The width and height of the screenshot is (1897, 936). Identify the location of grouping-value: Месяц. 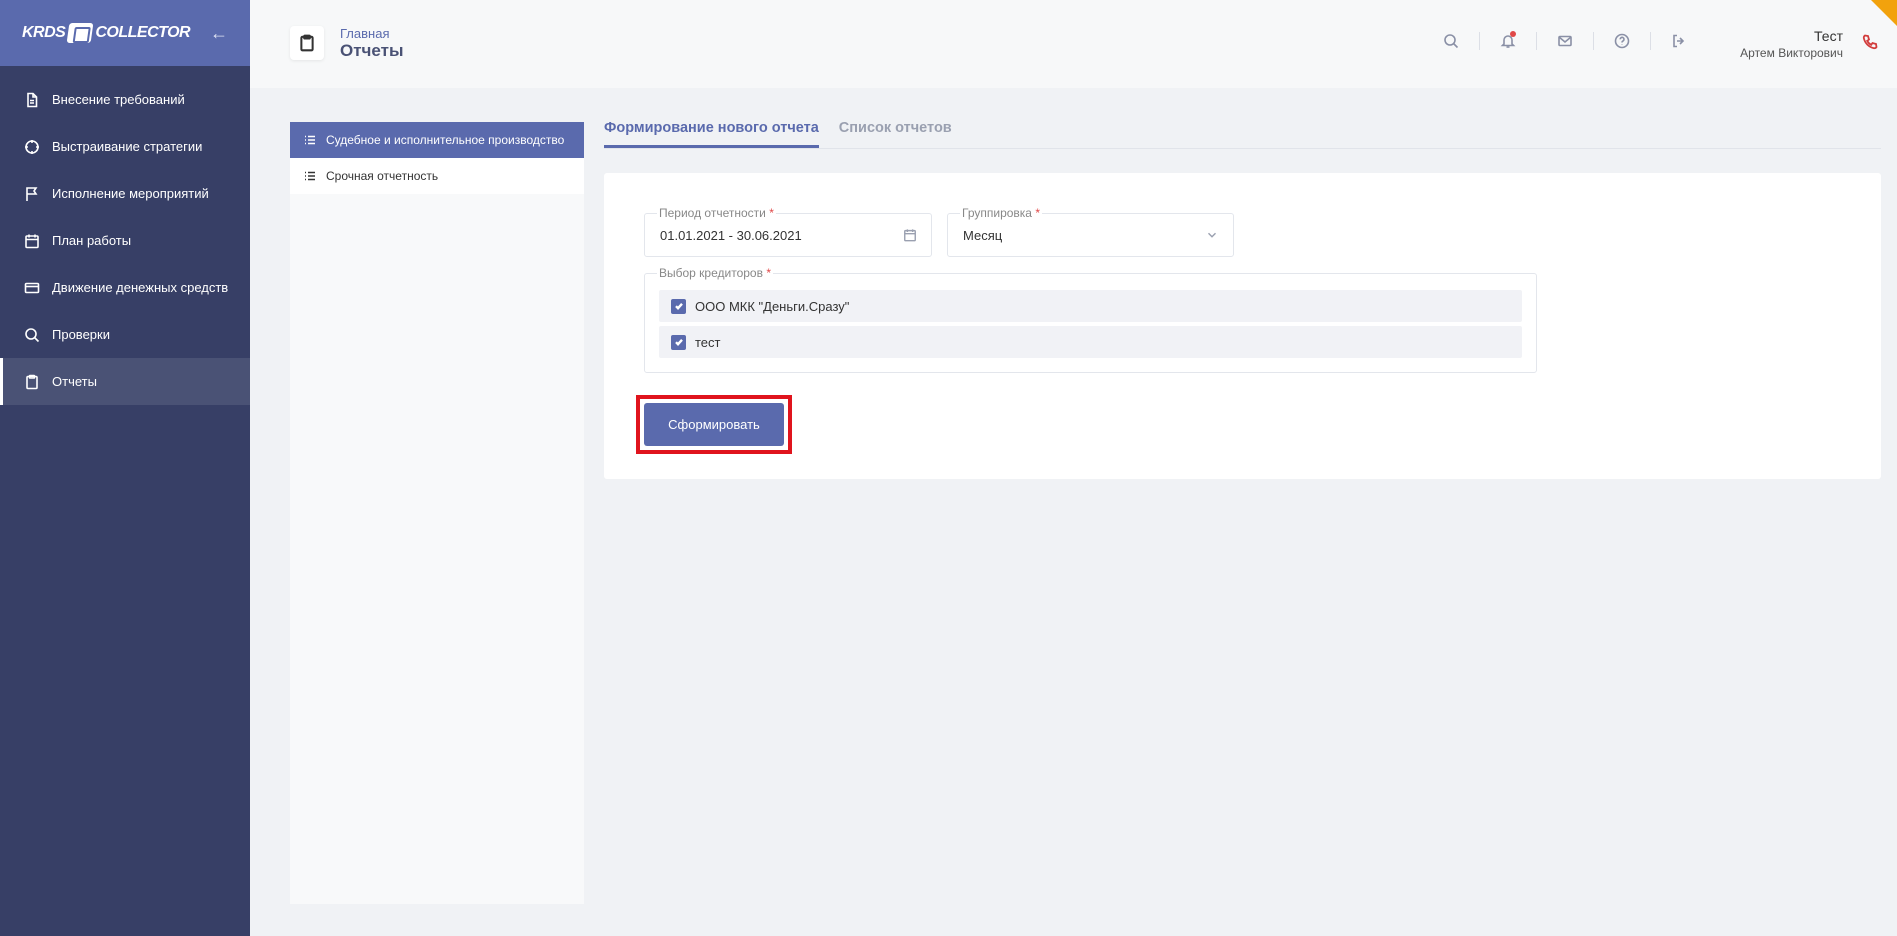
(983, 235).